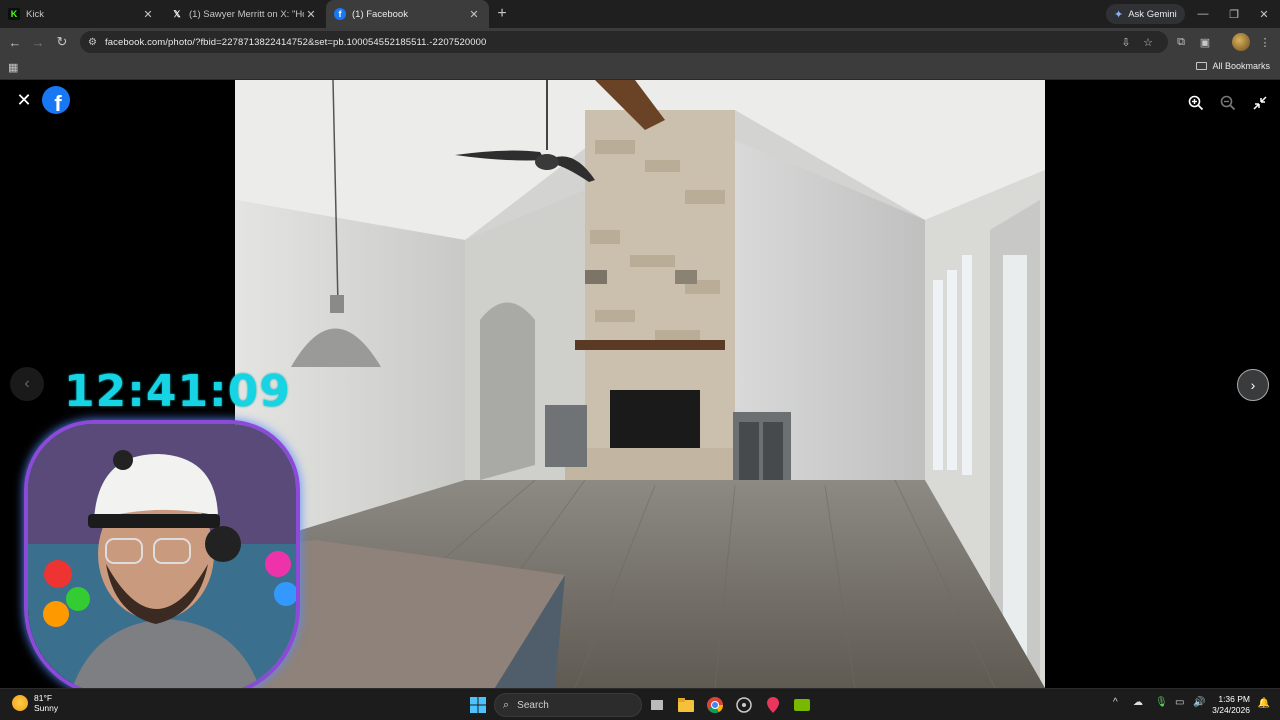 The width and height of the screenshot is (1280, 720). What do you see at coordinates (1138, 702) in the screenshot?
I see `tray-app-icon: ☁` at bounding box center [1138, 702].